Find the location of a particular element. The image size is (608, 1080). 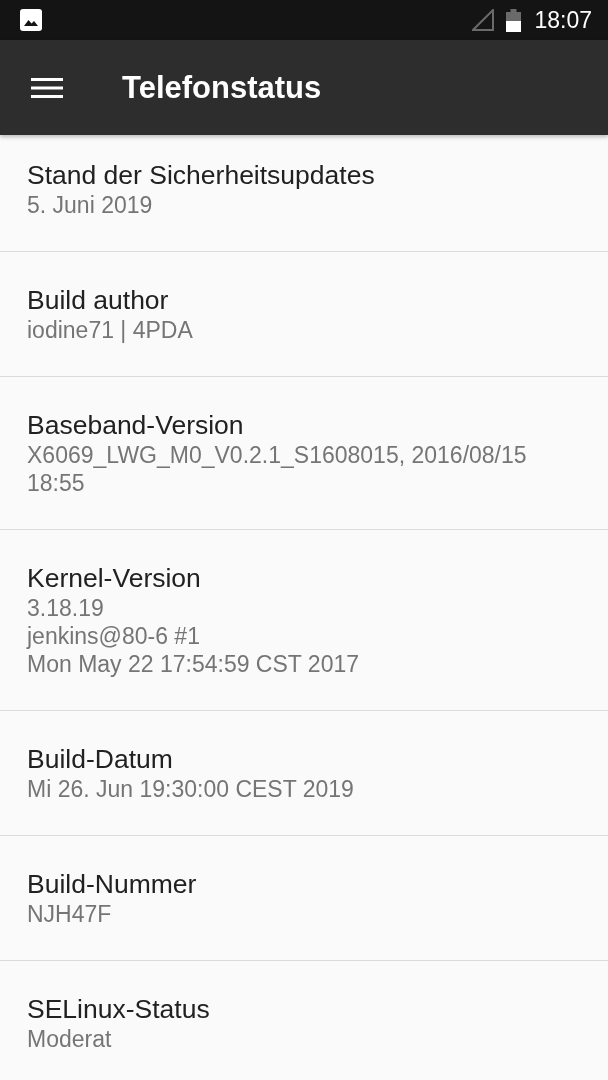

menu-icon is located at coordinates (47, 87).